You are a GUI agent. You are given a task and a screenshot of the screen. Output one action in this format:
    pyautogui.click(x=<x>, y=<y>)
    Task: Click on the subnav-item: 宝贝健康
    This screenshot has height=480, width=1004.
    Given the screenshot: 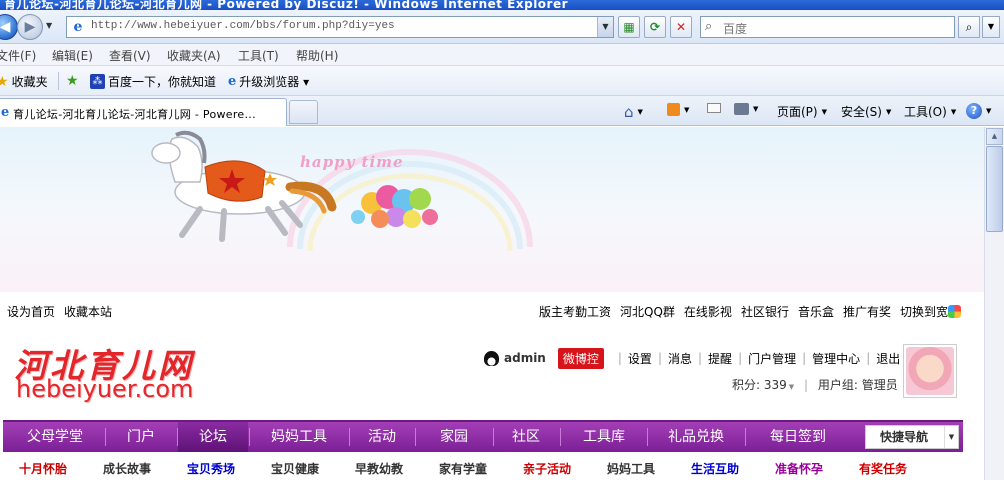 What is the action you would take?
    pyautogui.click(x=295, y=468)
    